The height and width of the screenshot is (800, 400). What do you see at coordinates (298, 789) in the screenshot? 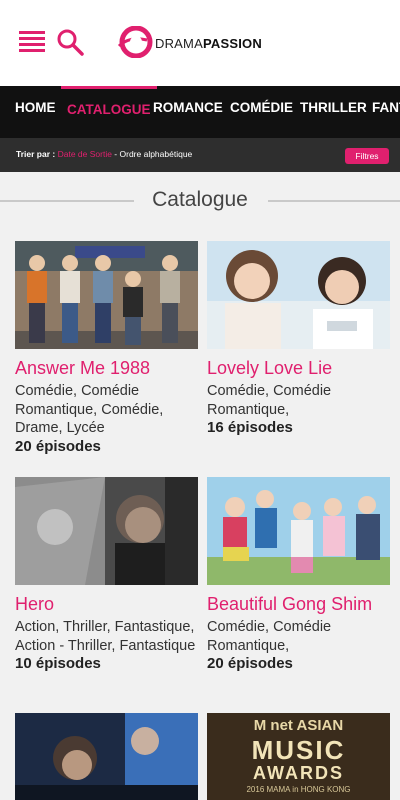
I see `mama-poster-line4: 2016 MAMA in HONG KONG` at bounding box center [298, 789].